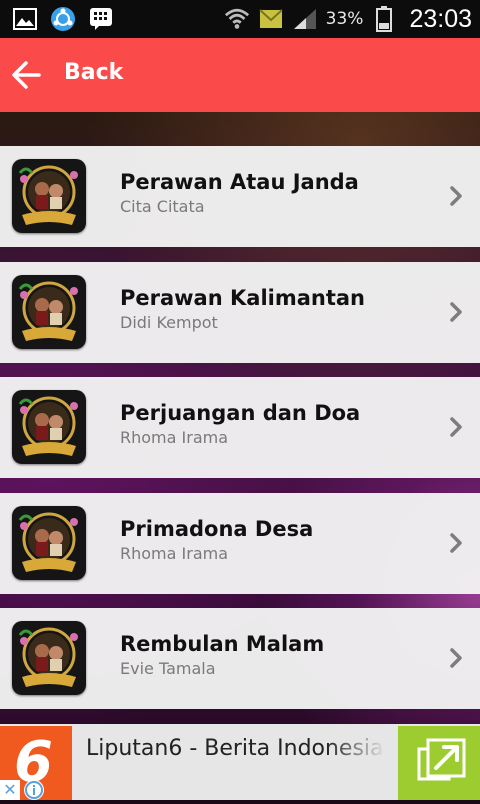 This screenshot has width=480, height=804. I want to click on ad-text: Liputan6 - Berita Indonesia, so click(236, 748).